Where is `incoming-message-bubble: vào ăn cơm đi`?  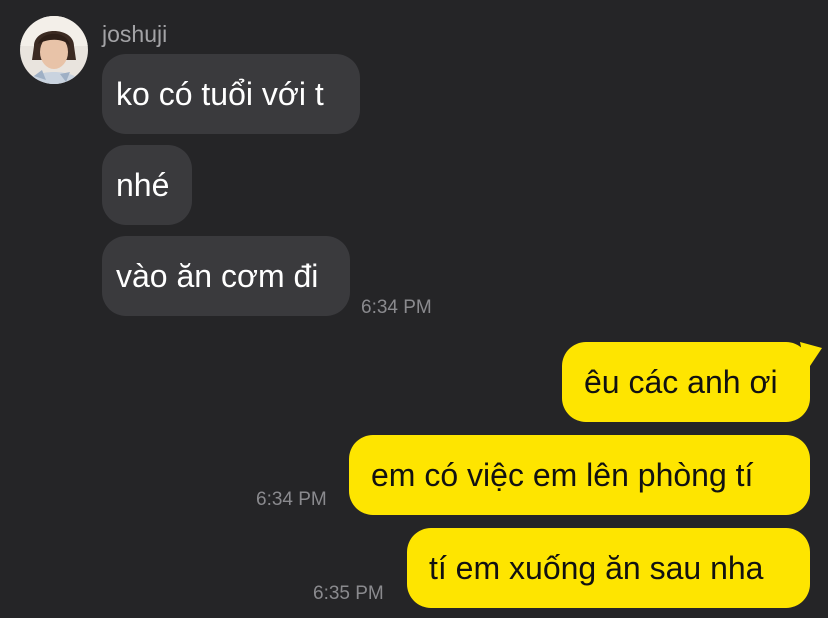
incoming-message-bubble: vào ăn cơm đi is located at coordinates (226, 276).